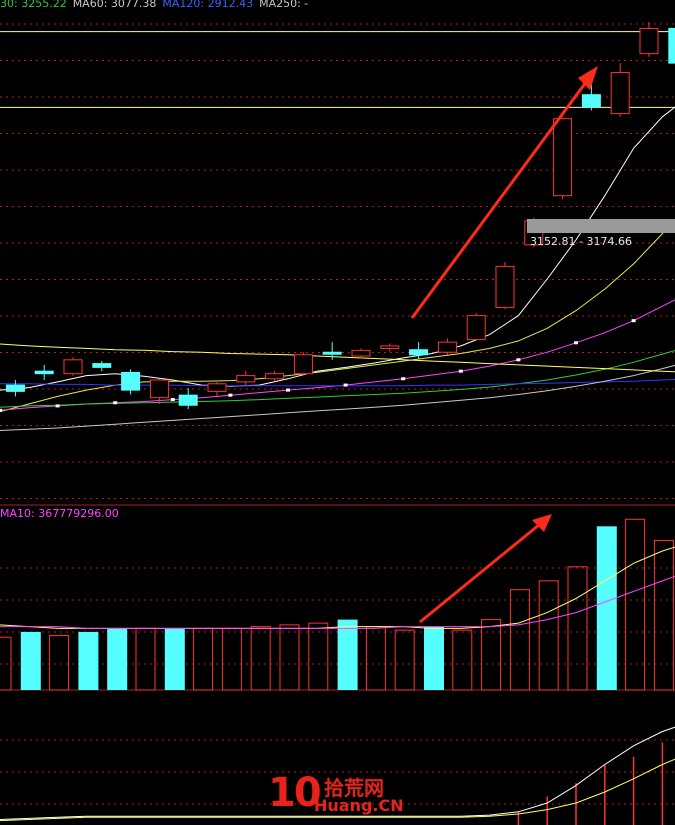 The image size is (675, 825). I want to click on volume-moving-averages, so click(337, 587).